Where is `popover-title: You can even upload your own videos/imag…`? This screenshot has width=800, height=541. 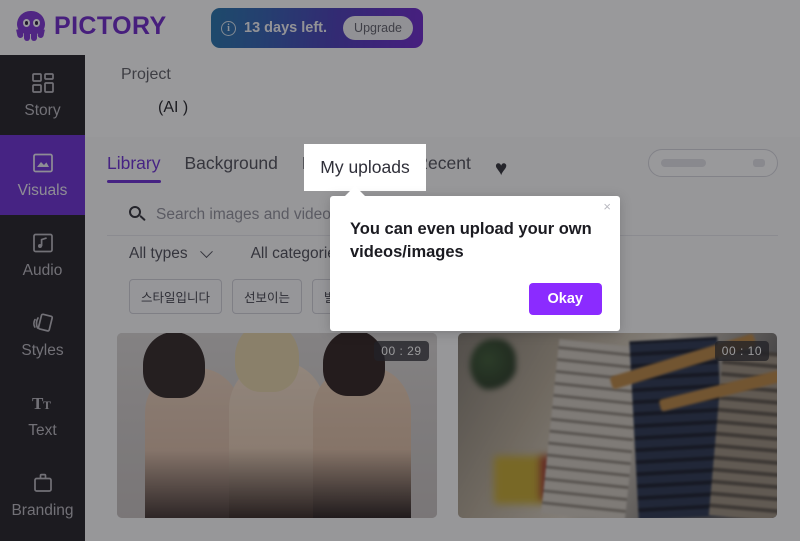 popover-title: You can even upload your own videos/imag… is located at coordinates (471, 241).